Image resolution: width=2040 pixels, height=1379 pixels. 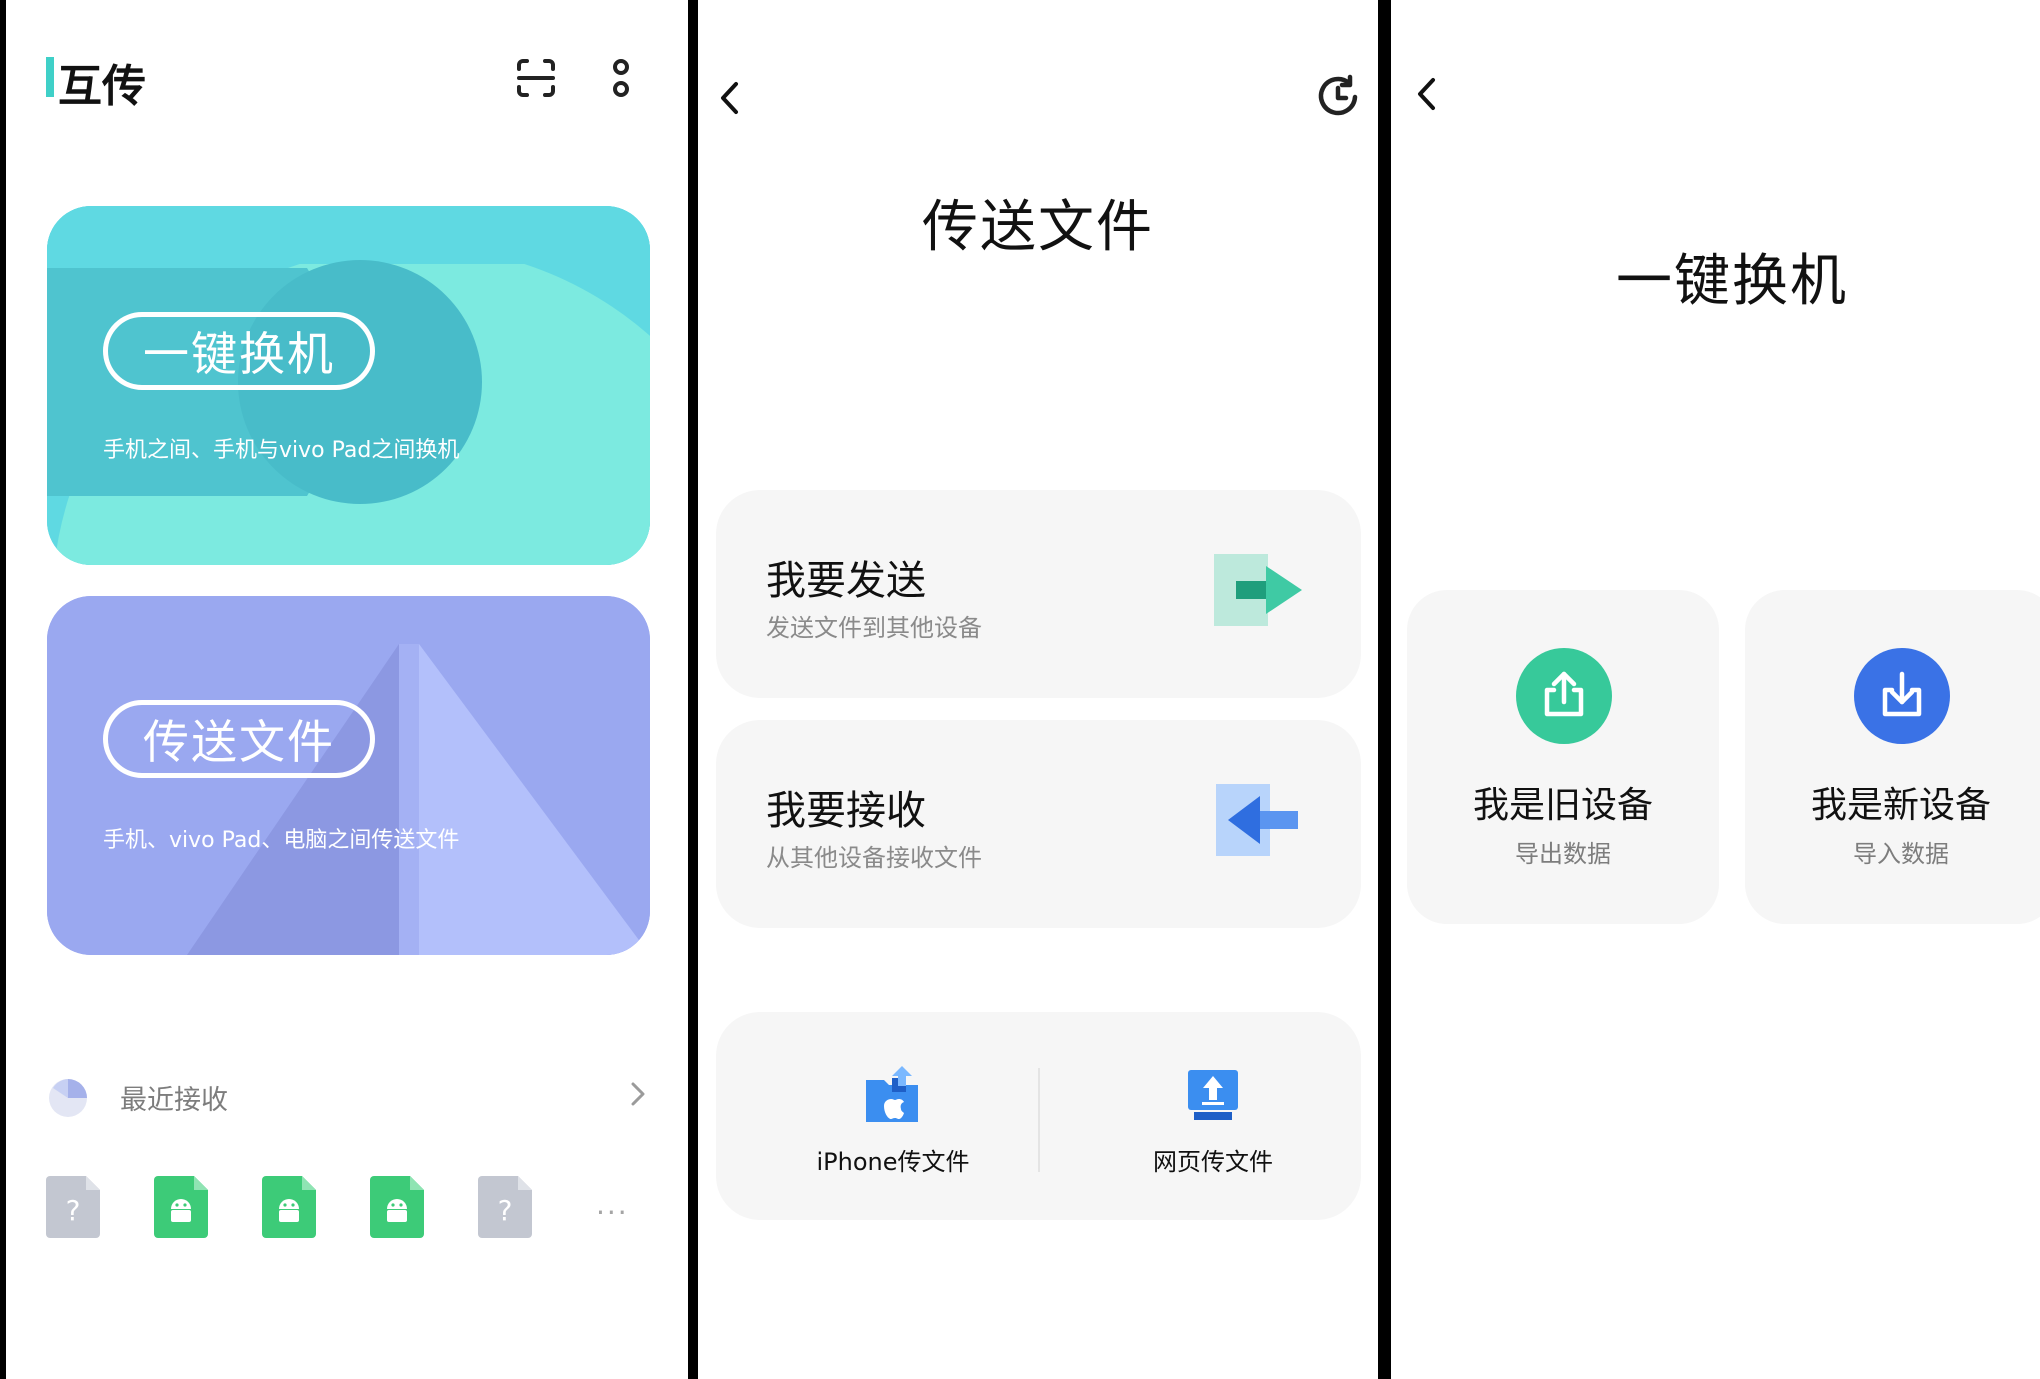 What do you see at coordinates (1564, 696) in the screenshot?
I see `export-icon` at bounding box center [1564, 696].